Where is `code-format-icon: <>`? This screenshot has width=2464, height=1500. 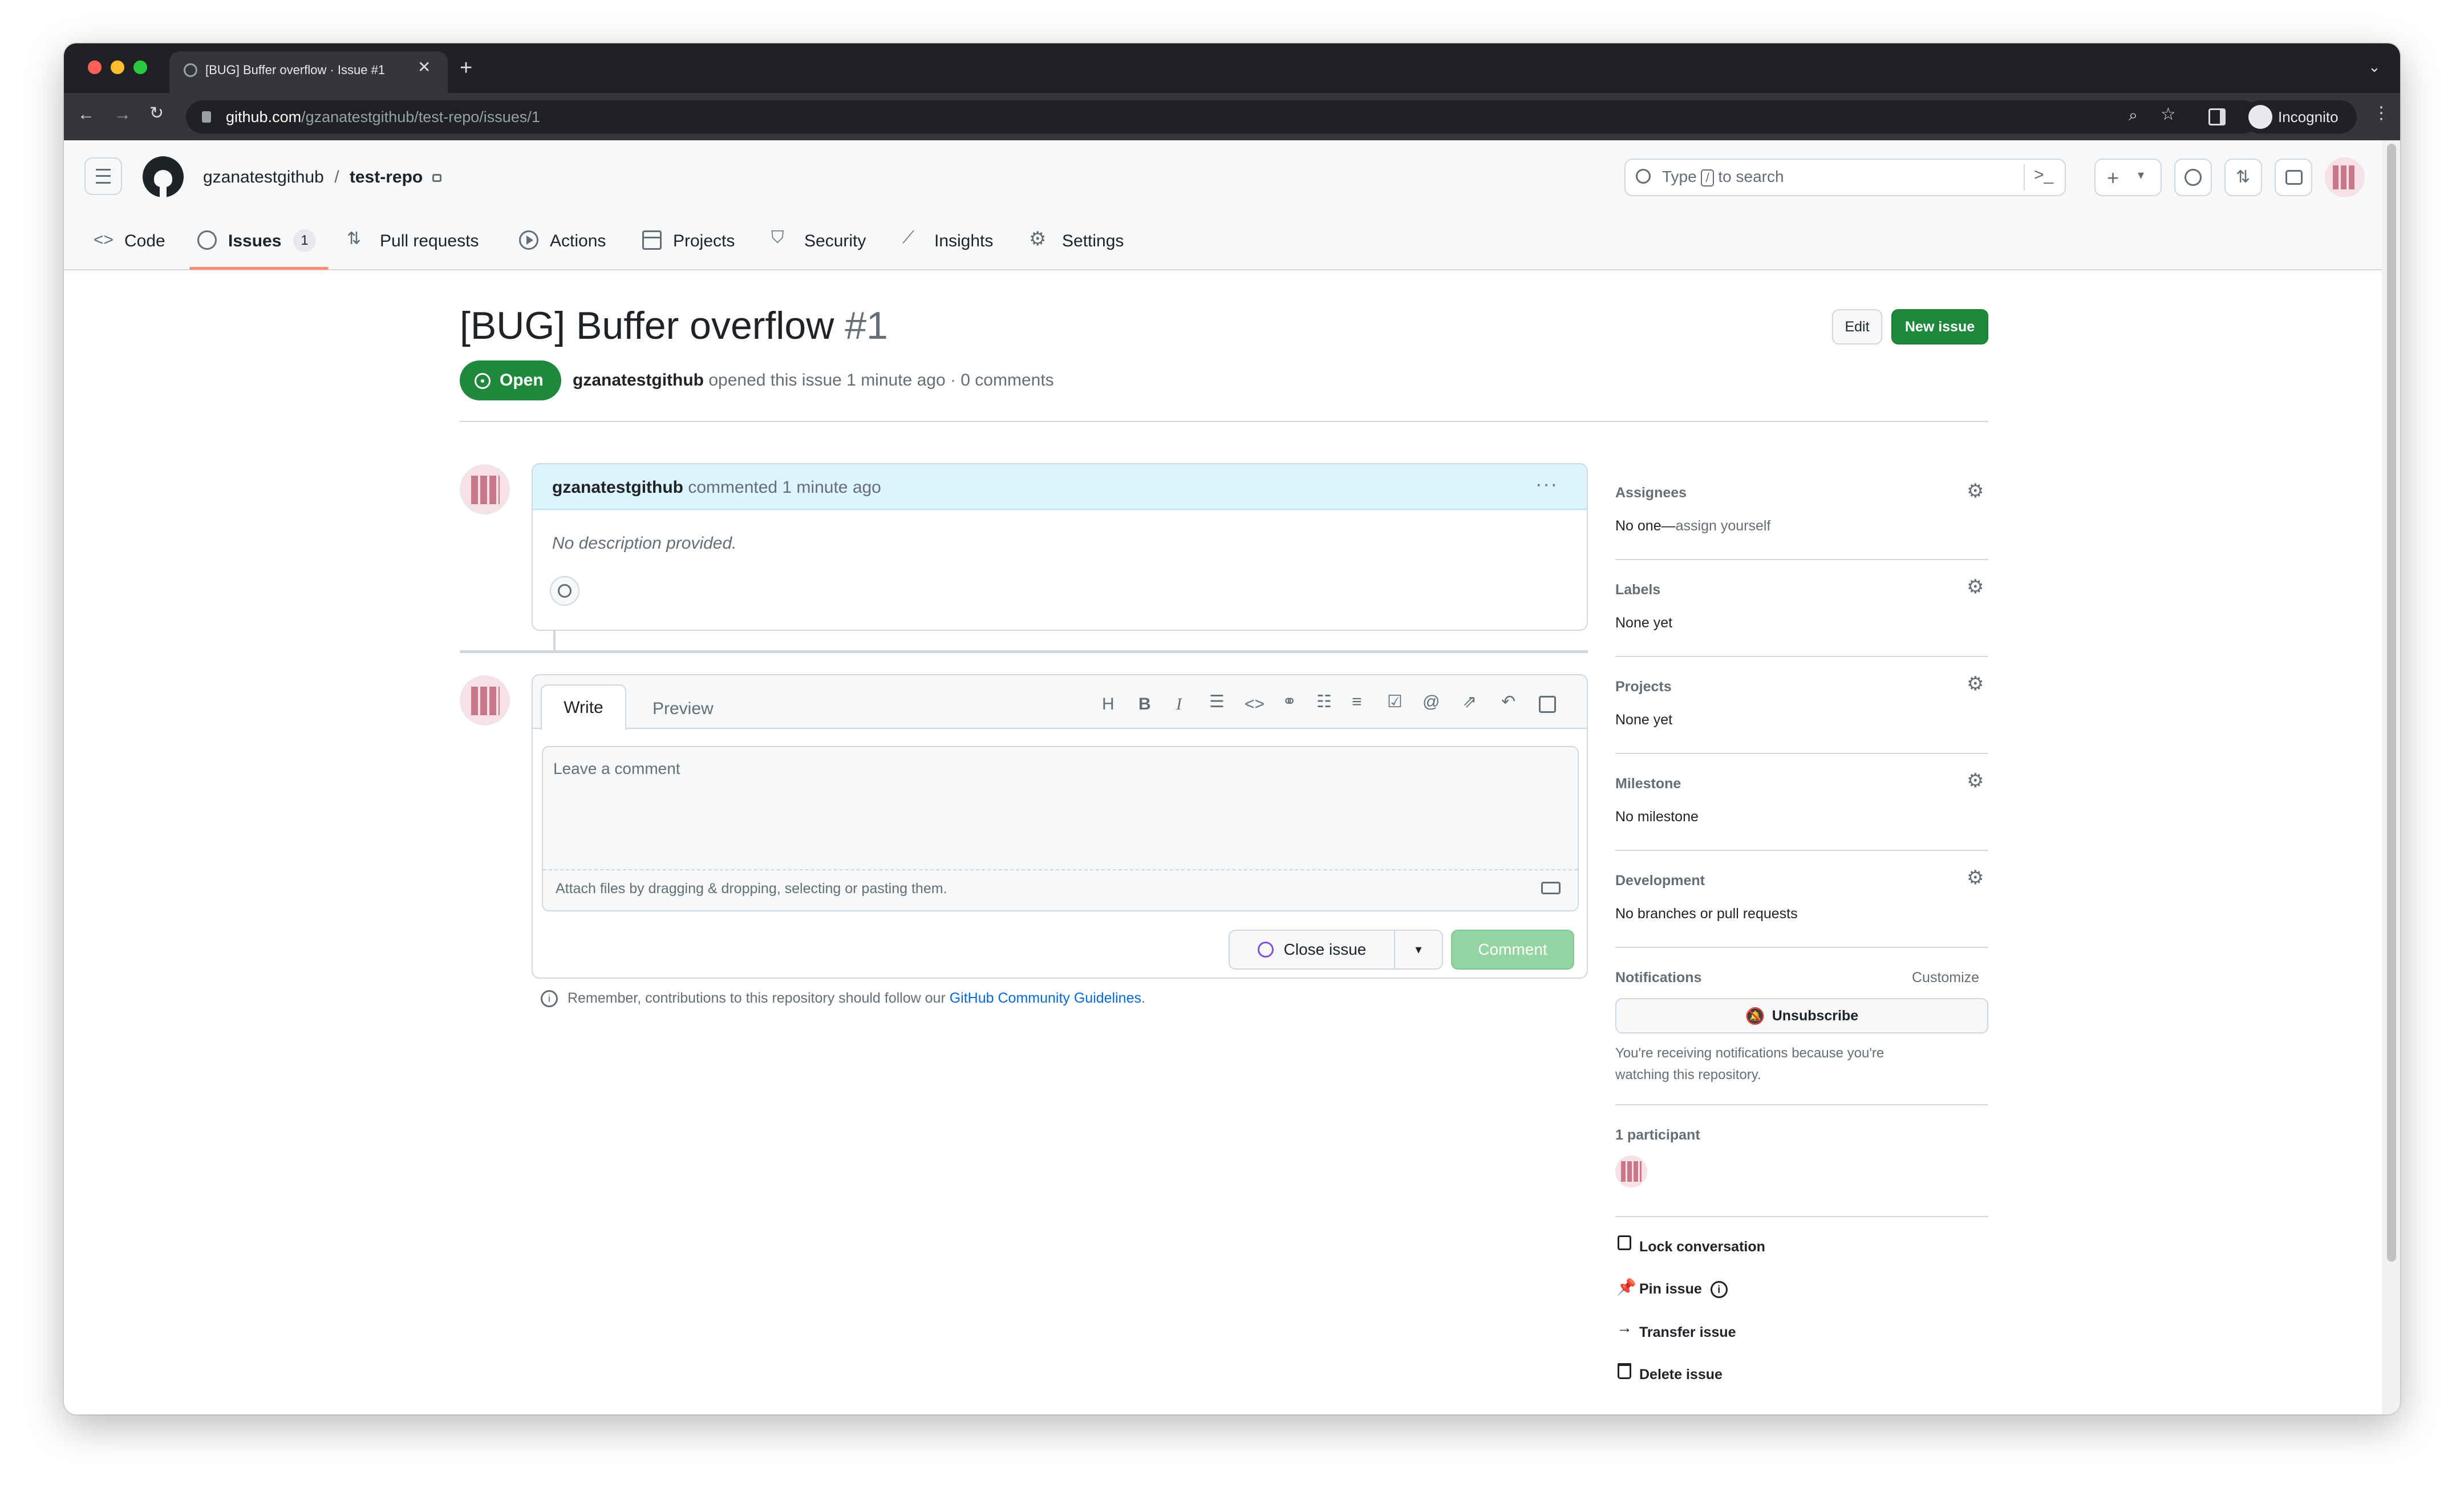 code-format-icon: <> is located at coordinates (1255, 704).